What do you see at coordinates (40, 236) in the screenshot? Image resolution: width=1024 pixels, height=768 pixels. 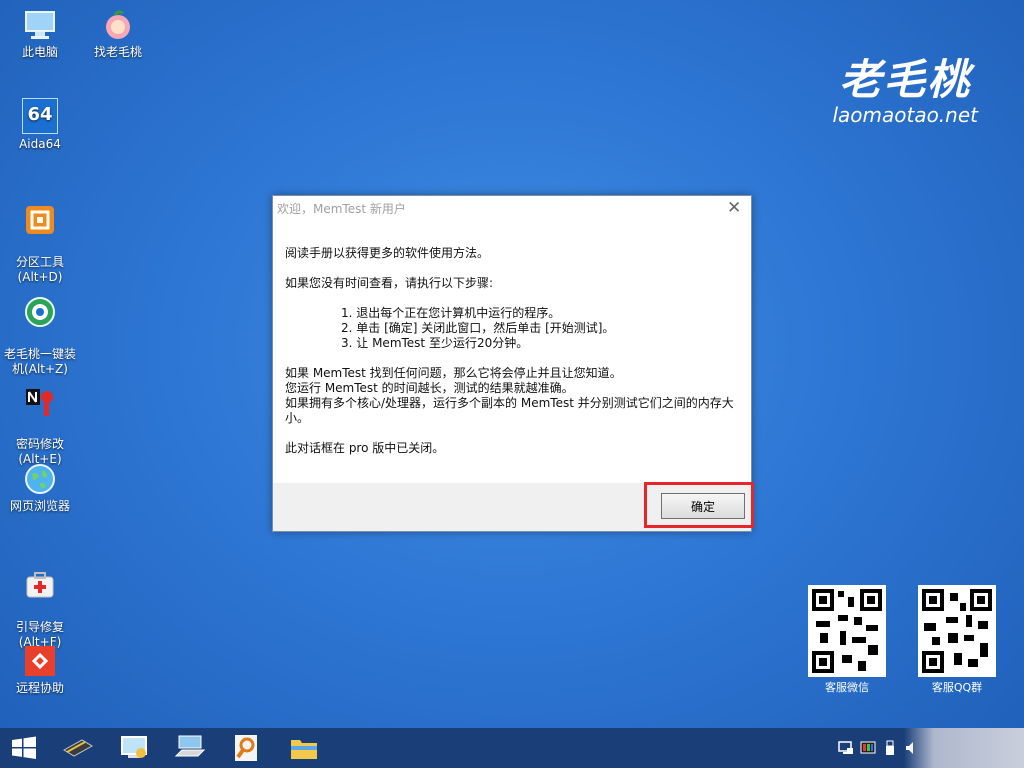 I see `desktop-icon-partition-tool: 分区工具 (Alt+D)` at bounding box center [40, 236].